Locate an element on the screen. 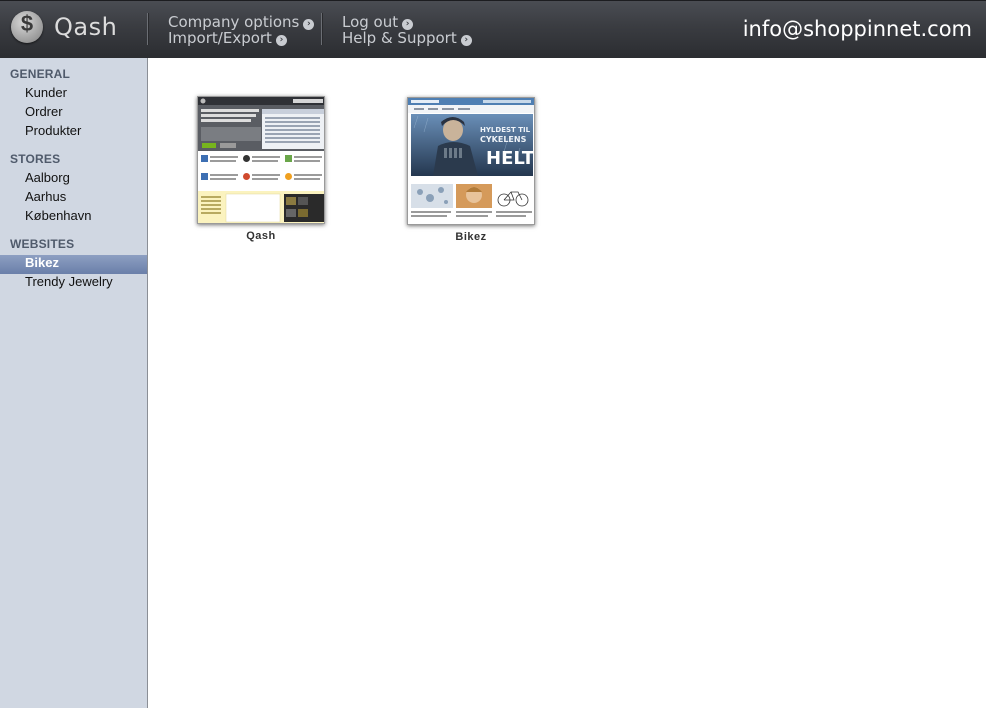 This screenshot has width=986, height=708. sidebar-item-bikez: Bikez is located at coordinates (73, 264).